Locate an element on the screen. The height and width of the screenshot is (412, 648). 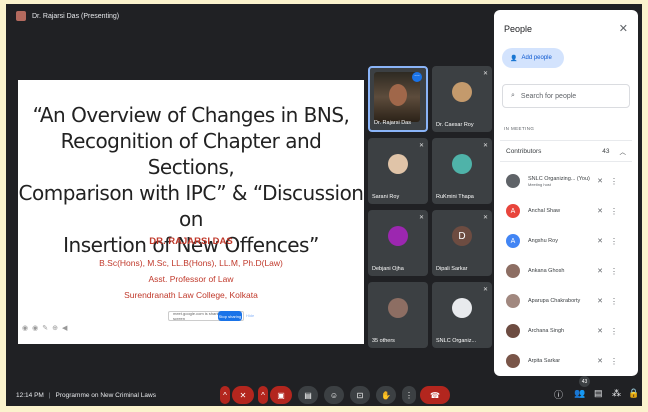
list-item: Aparupa Chakraborty ✕ ⋮ is located at coordinates (566, 301).